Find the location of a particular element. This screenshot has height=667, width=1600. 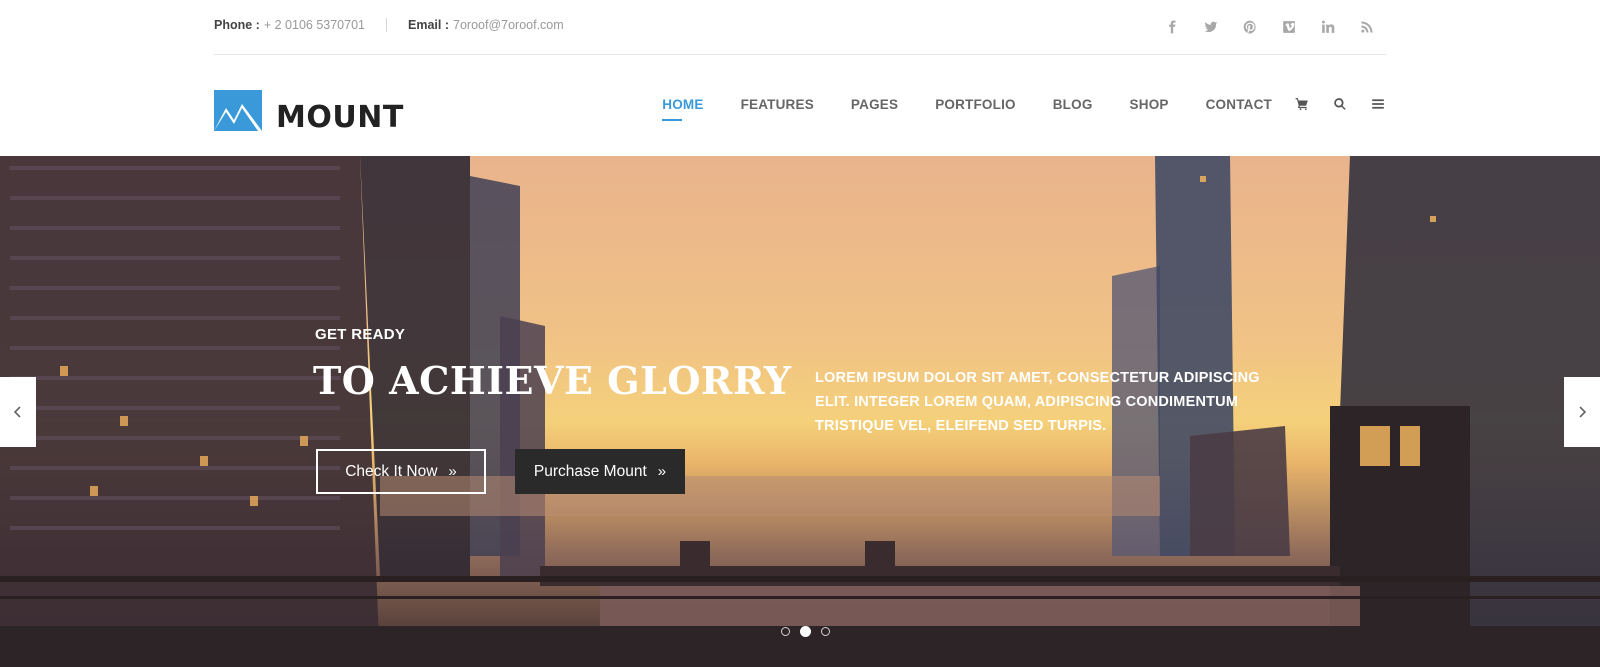

purchase-mount-button: Purchase Mount » is located at coordinates (600, 471).